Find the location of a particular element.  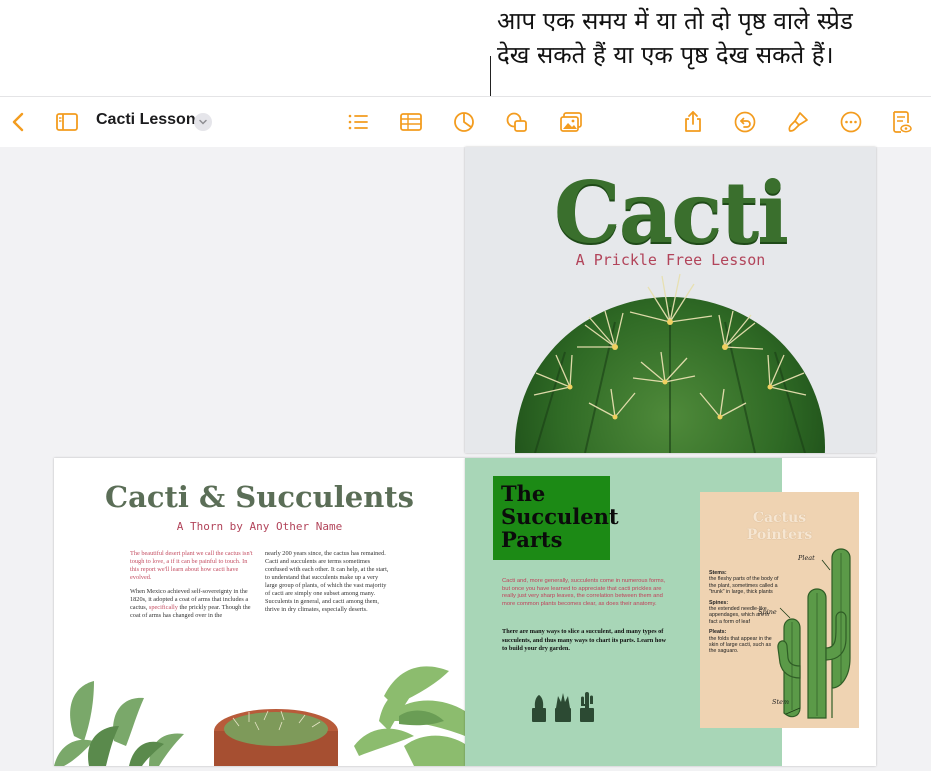

left-page-subtitle: A Thorn by Any Other Name is located at coordinates (259, 526).